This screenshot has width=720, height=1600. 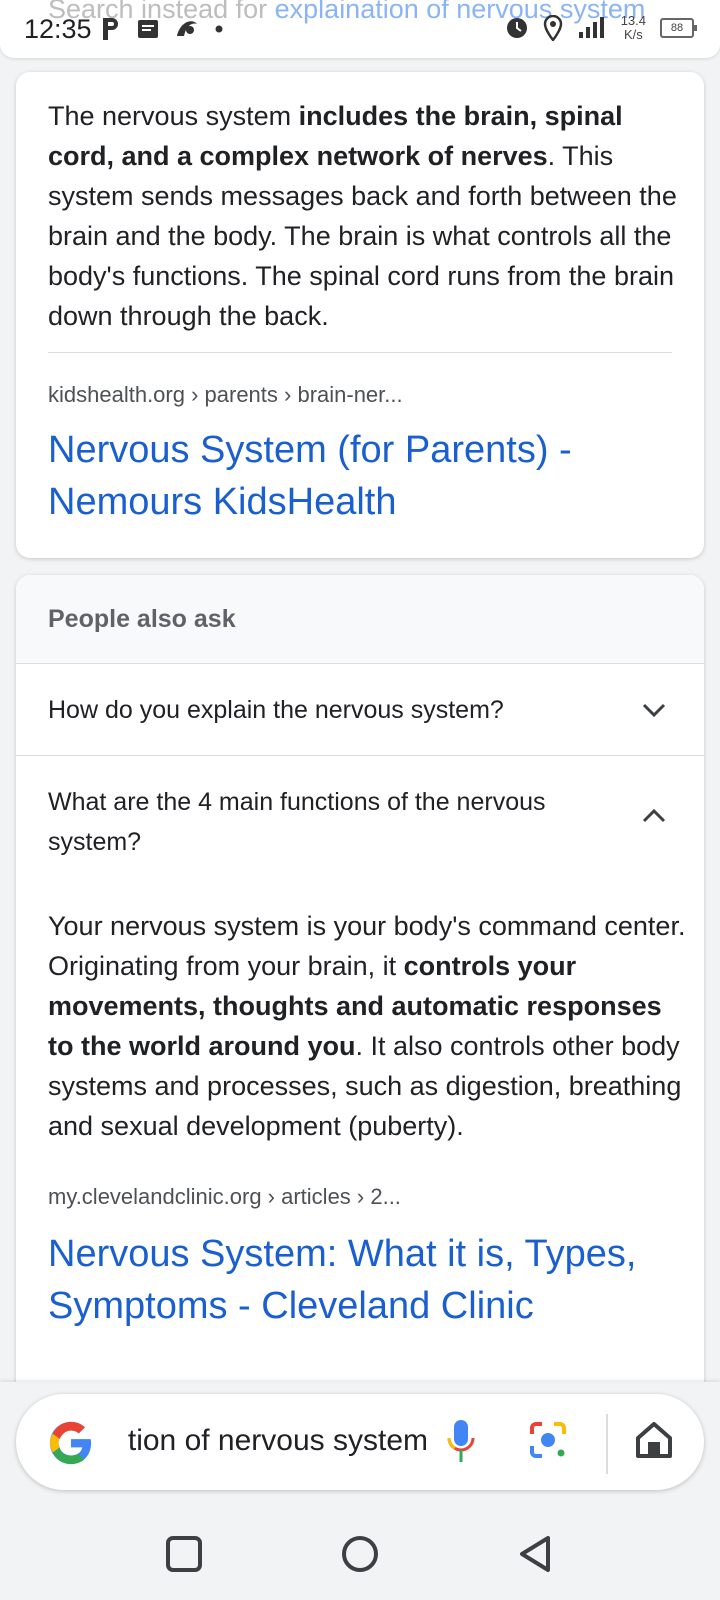 I want to click on search-bar-separator, so click(x=607, y=1444).